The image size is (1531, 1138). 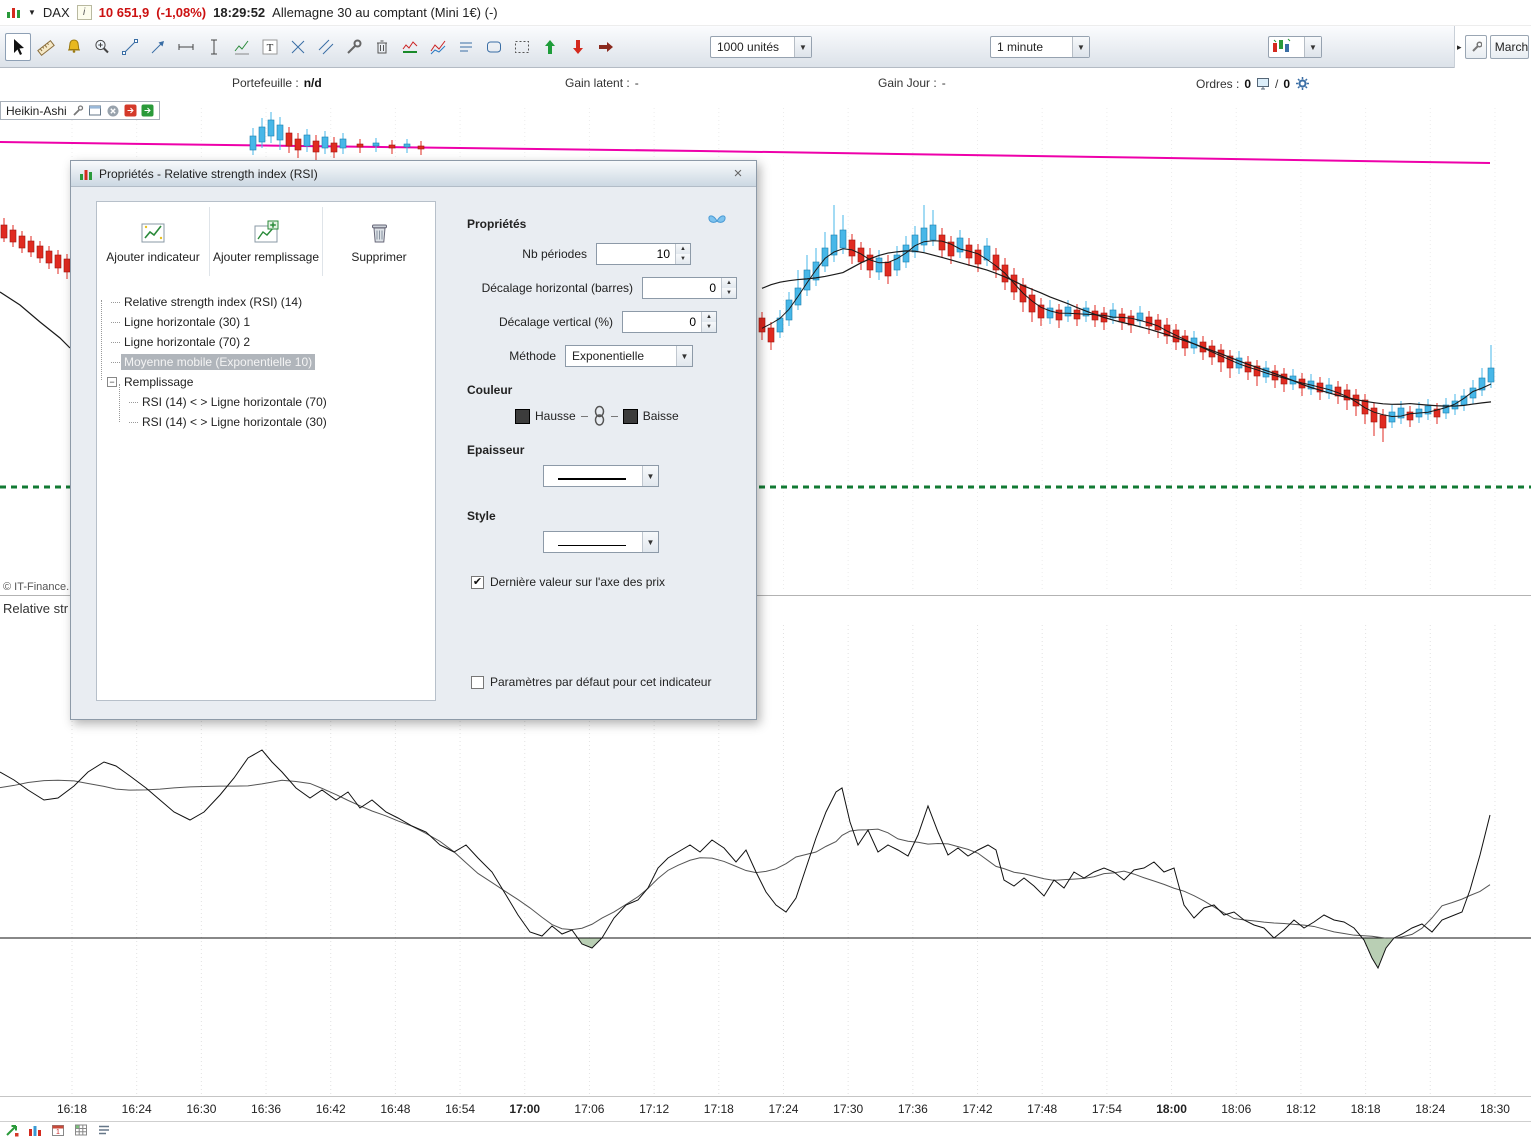 I want to click on orders-monitor-icon, so click(x=1263, y=83).